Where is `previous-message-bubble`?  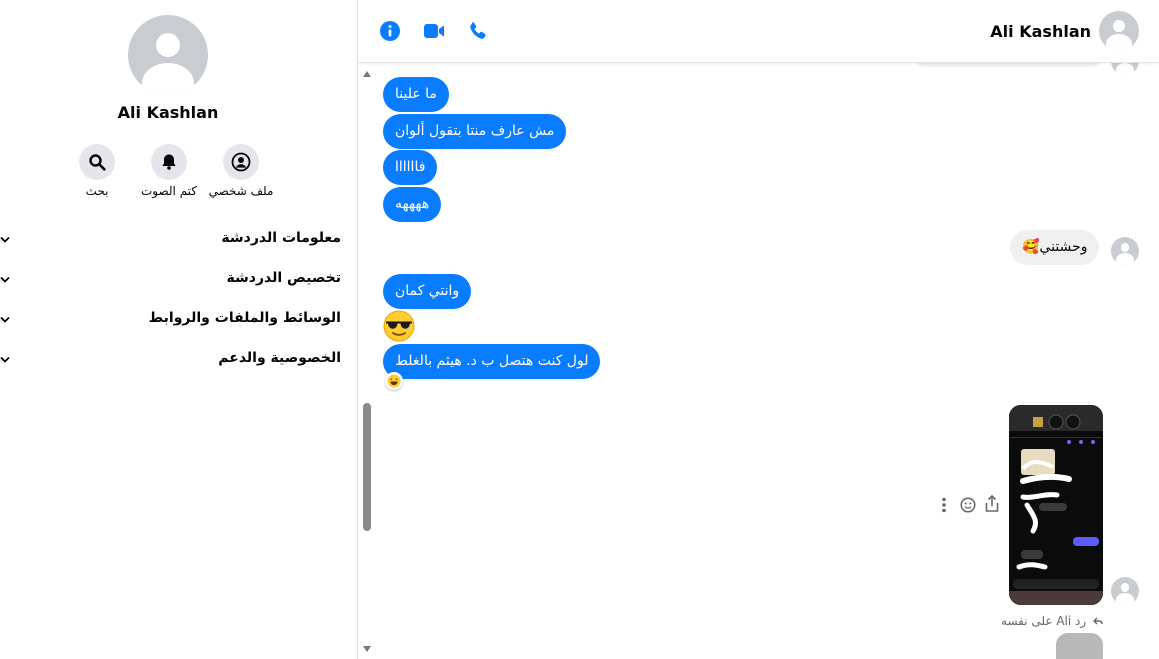
previous-message-bubble is located at coordinates (1008, 65).